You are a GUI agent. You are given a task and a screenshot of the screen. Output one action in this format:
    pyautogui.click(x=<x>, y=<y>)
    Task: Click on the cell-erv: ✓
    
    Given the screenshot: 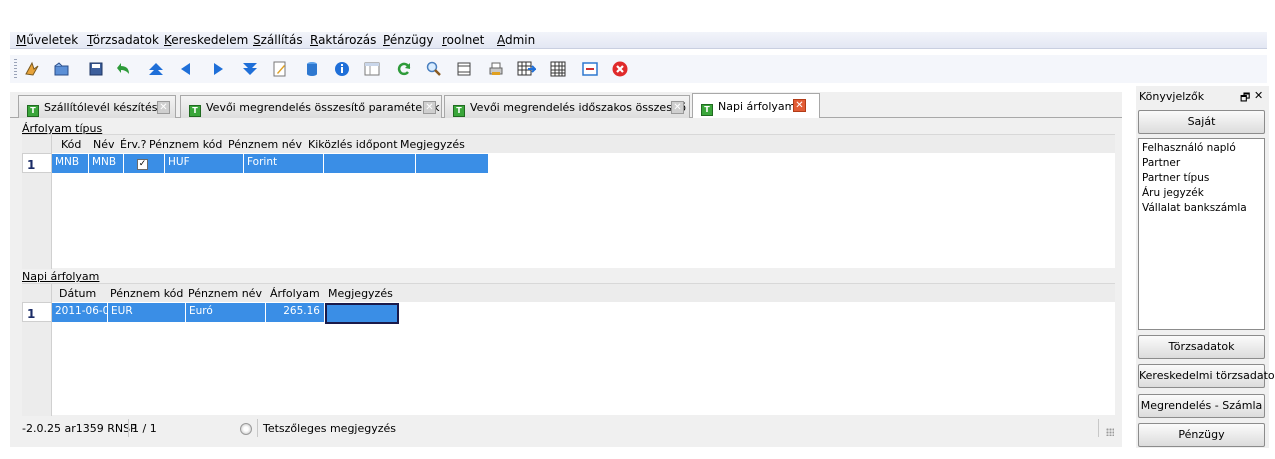 What is the action you would take?
    pyautogui.click(x=144, y=163)
    